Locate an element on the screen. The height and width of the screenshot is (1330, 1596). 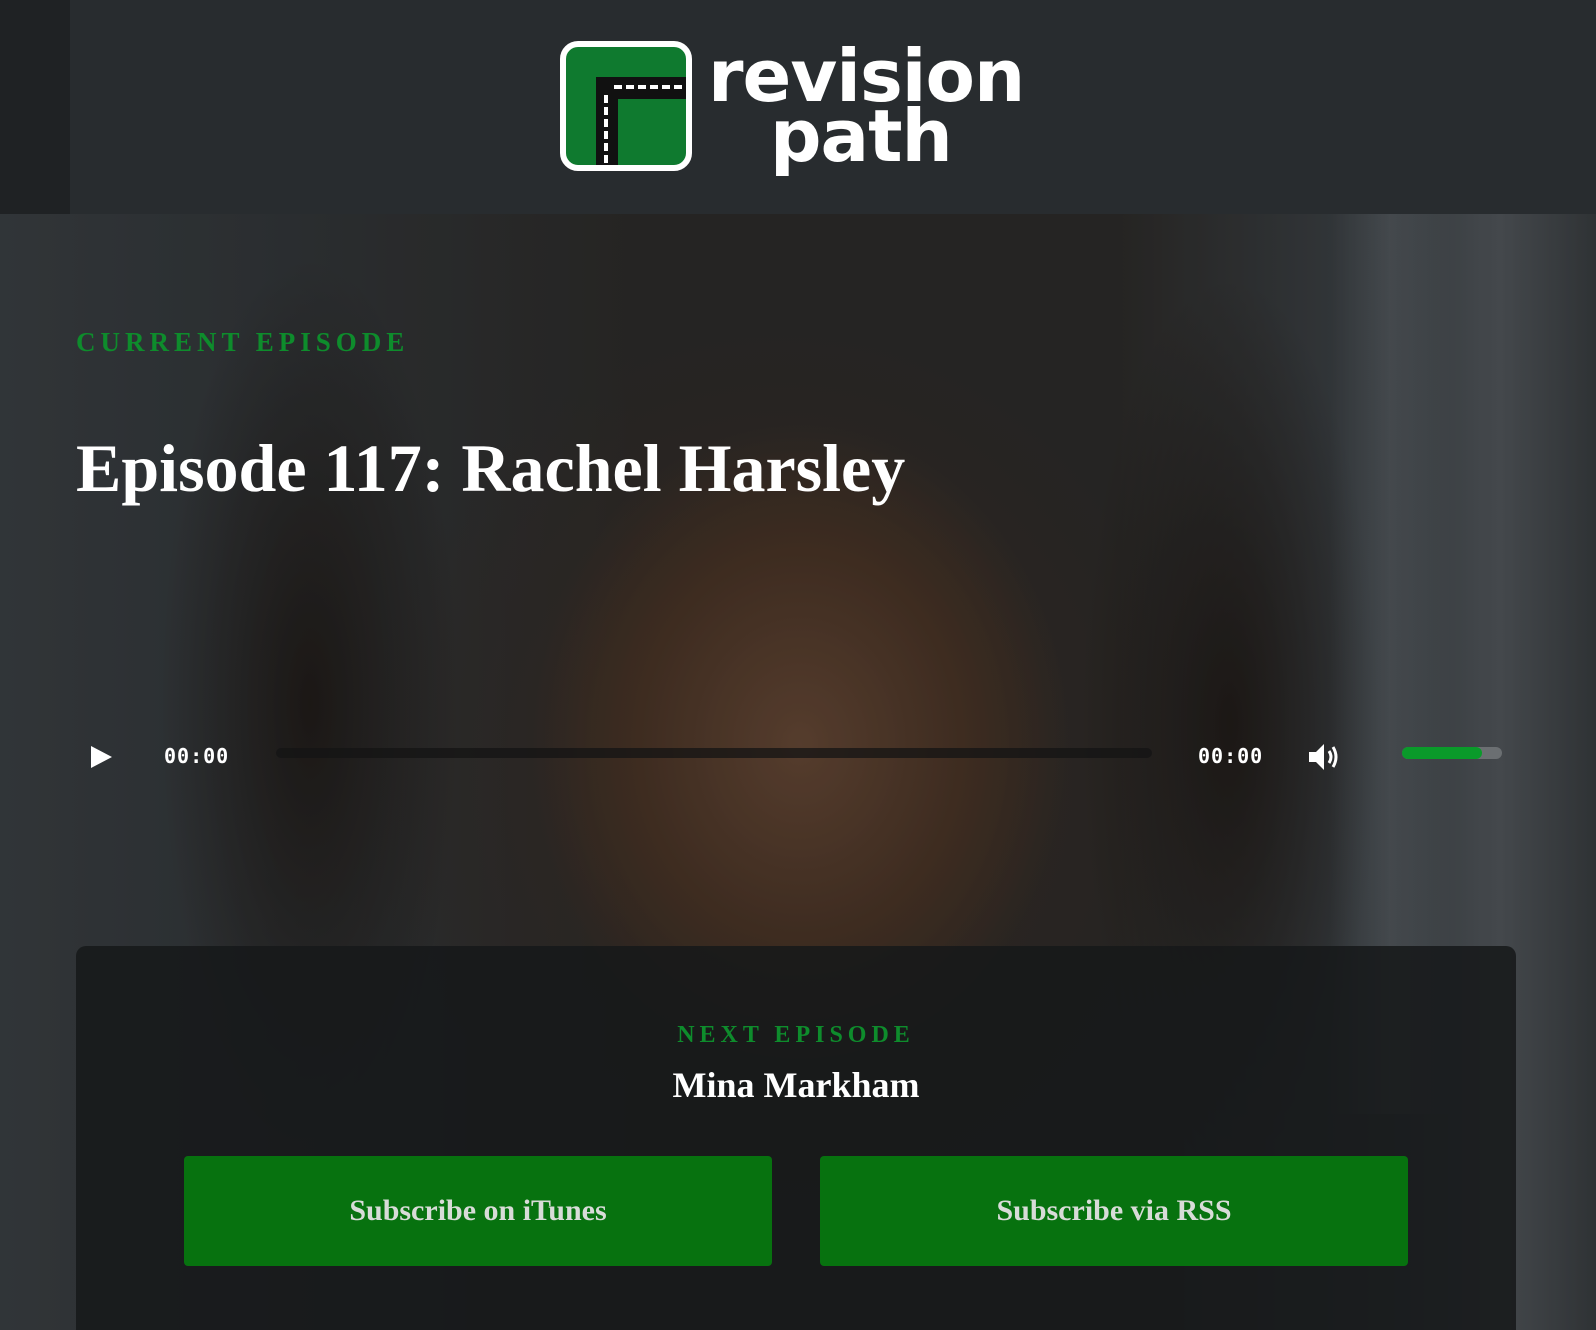
volume-fill is located at coordinates (1442, 753).